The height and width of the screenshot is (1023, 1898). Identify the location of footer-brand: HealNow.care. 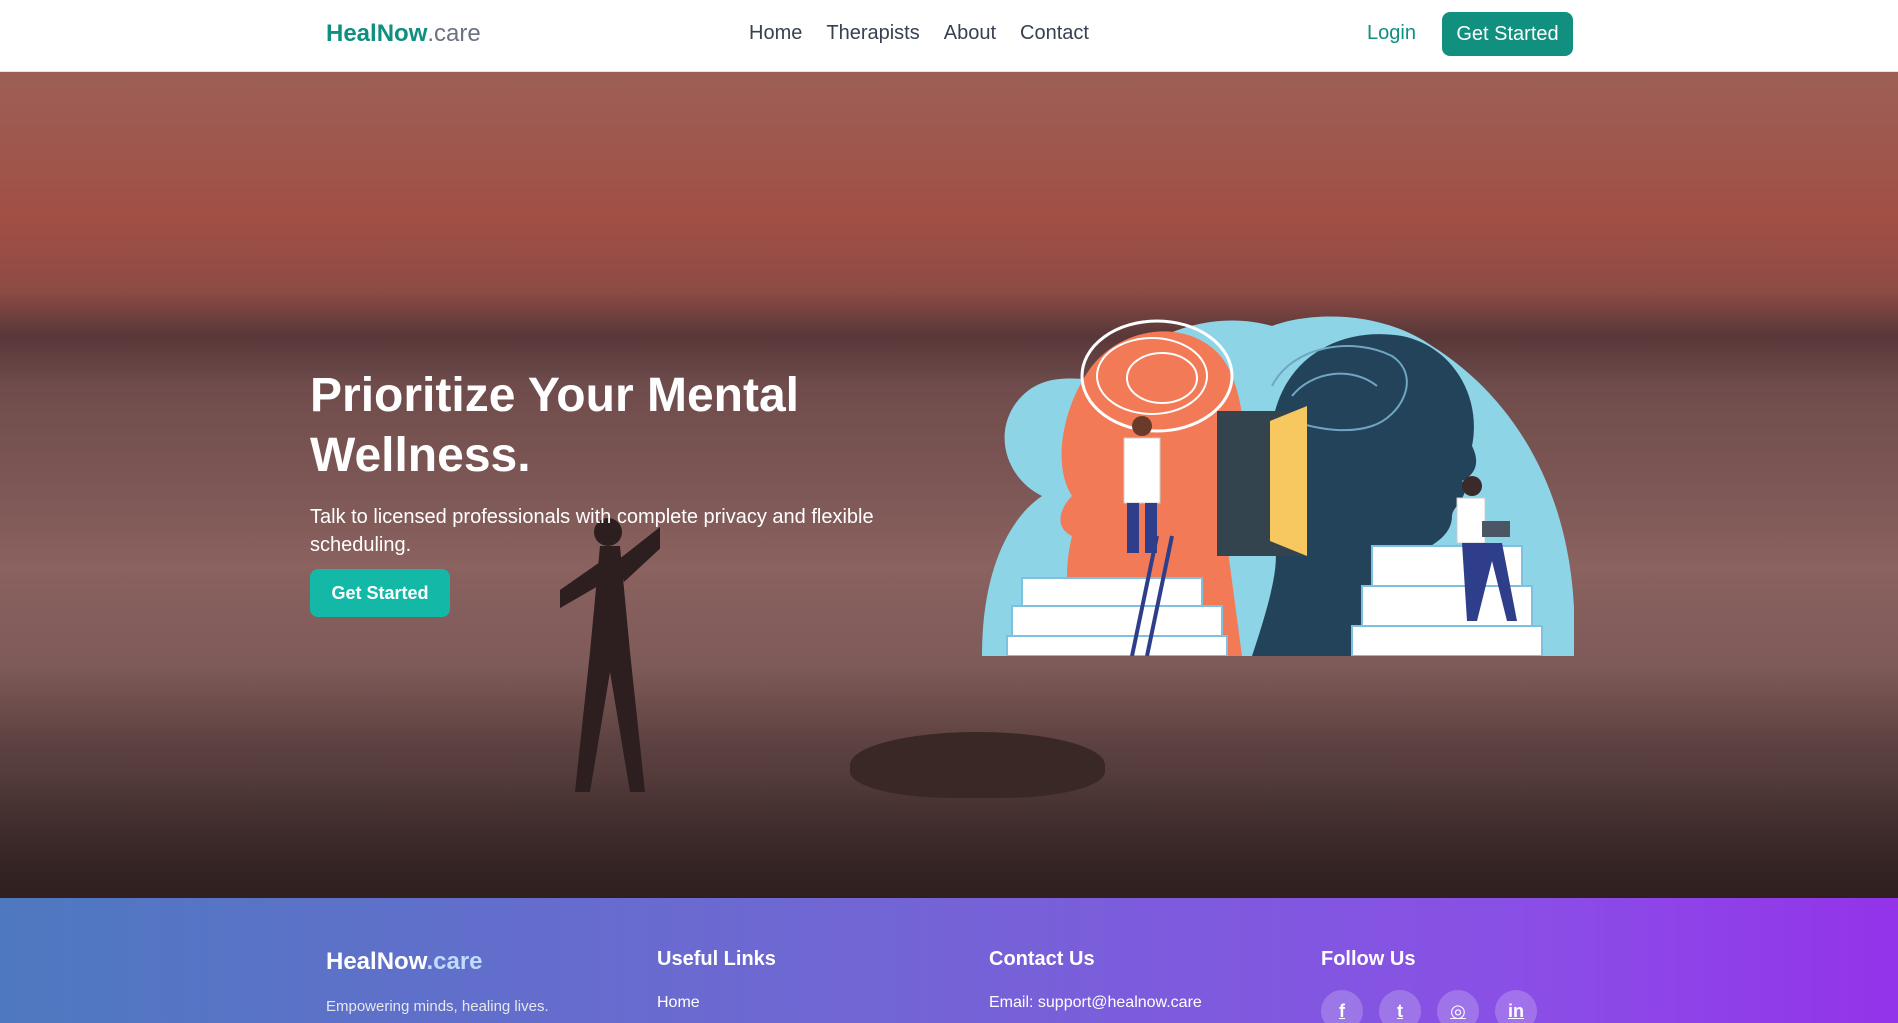
(404, 962).